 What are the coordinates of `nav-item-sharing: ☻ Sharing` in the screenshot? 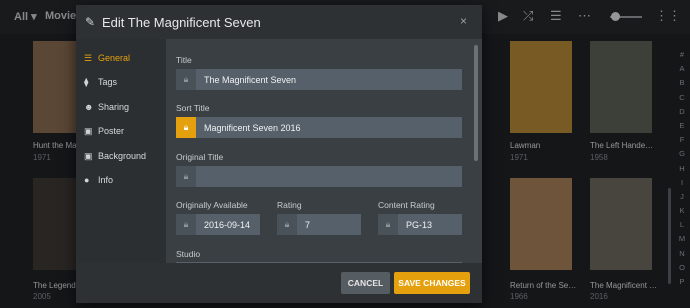 It's located at (106, 107).